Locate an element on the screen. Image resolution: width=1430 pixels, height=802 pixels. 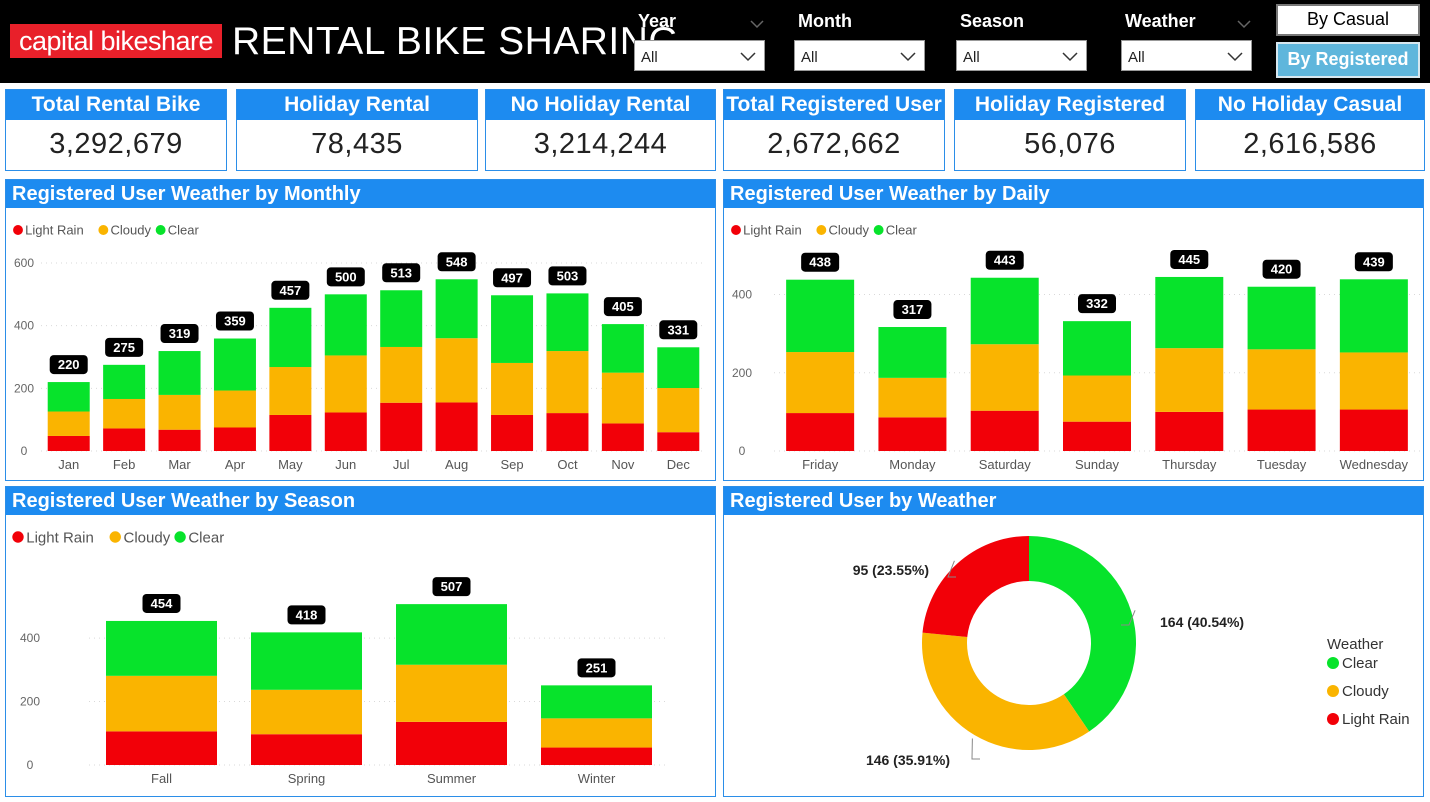
year-filter: Year All is located at coordinates (700, 40).